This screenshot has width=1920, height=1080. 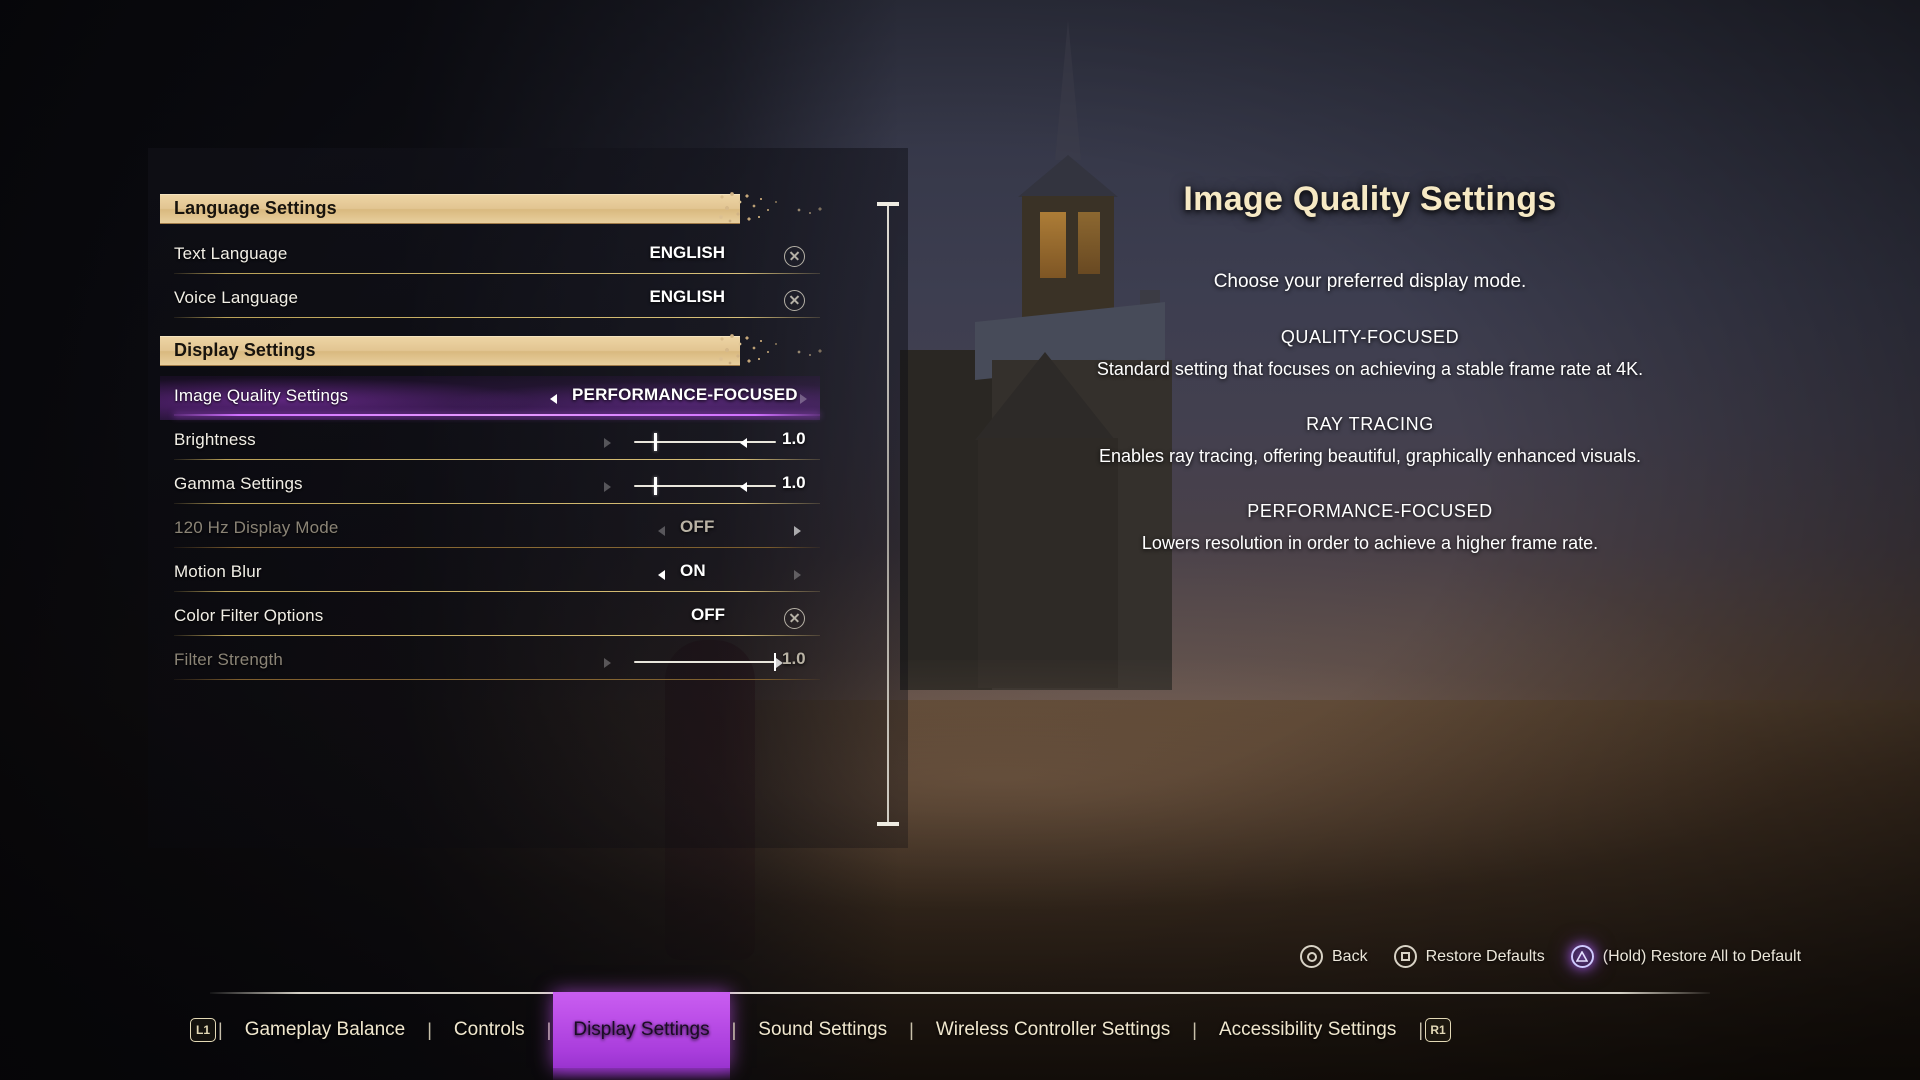 I want to click on triangle-button-icon, so click(x=1582, y=956).